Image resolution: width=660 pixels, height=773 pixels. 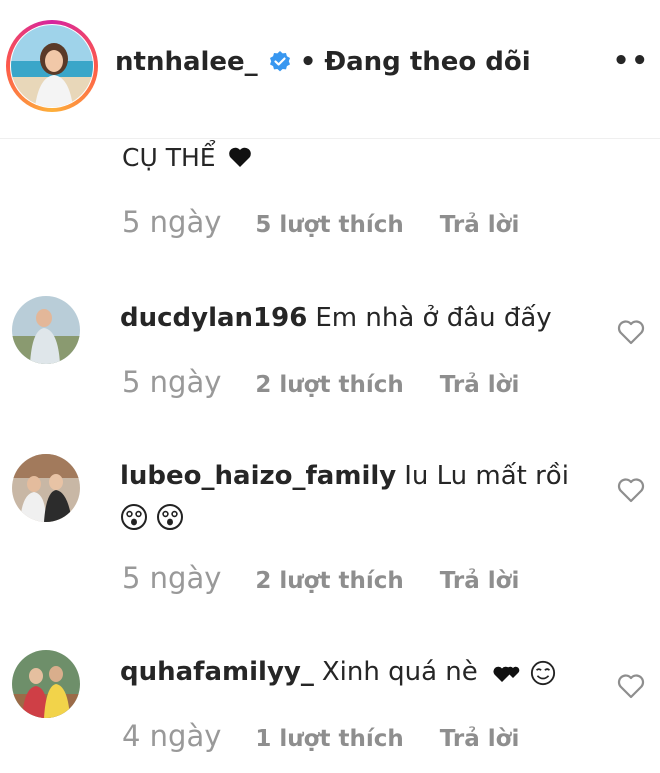 I want to click on comment-body: Iu Lu mất rồi, so click(x=486, y=476).